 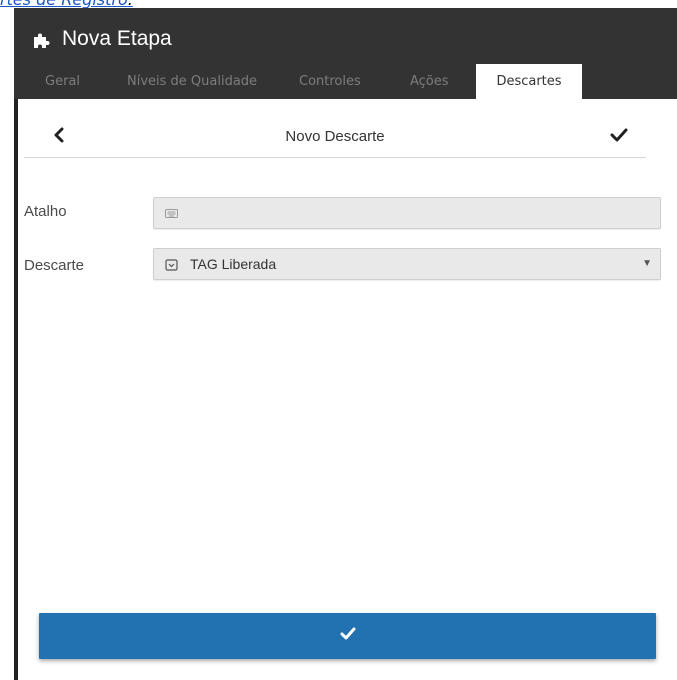 I want to click on chevron-left-icon, so click(x=59, y=137).